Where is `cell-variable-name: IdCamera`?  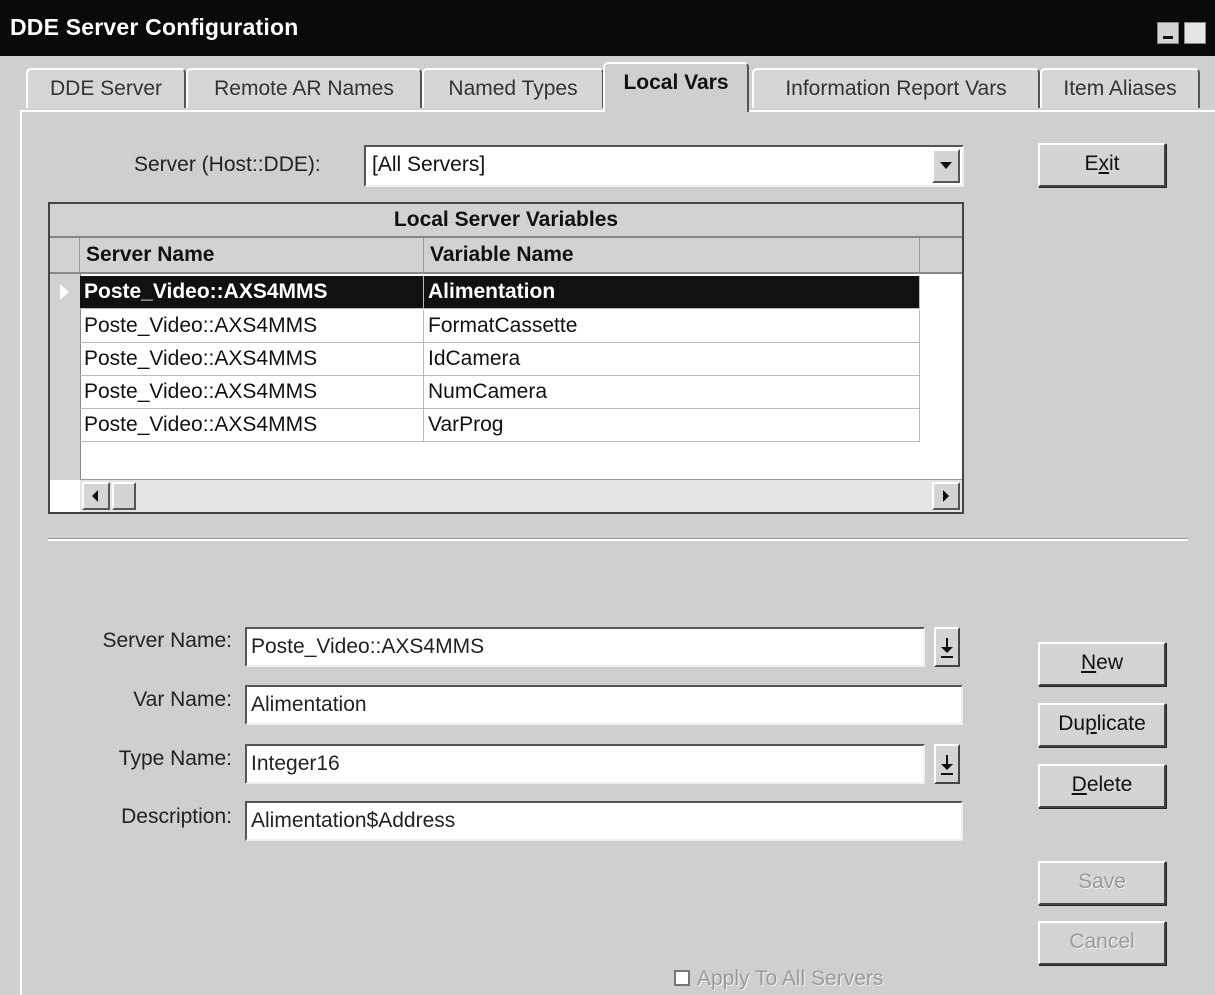 cell-variable-name: IdCamera is located at coordinates (672, 359).